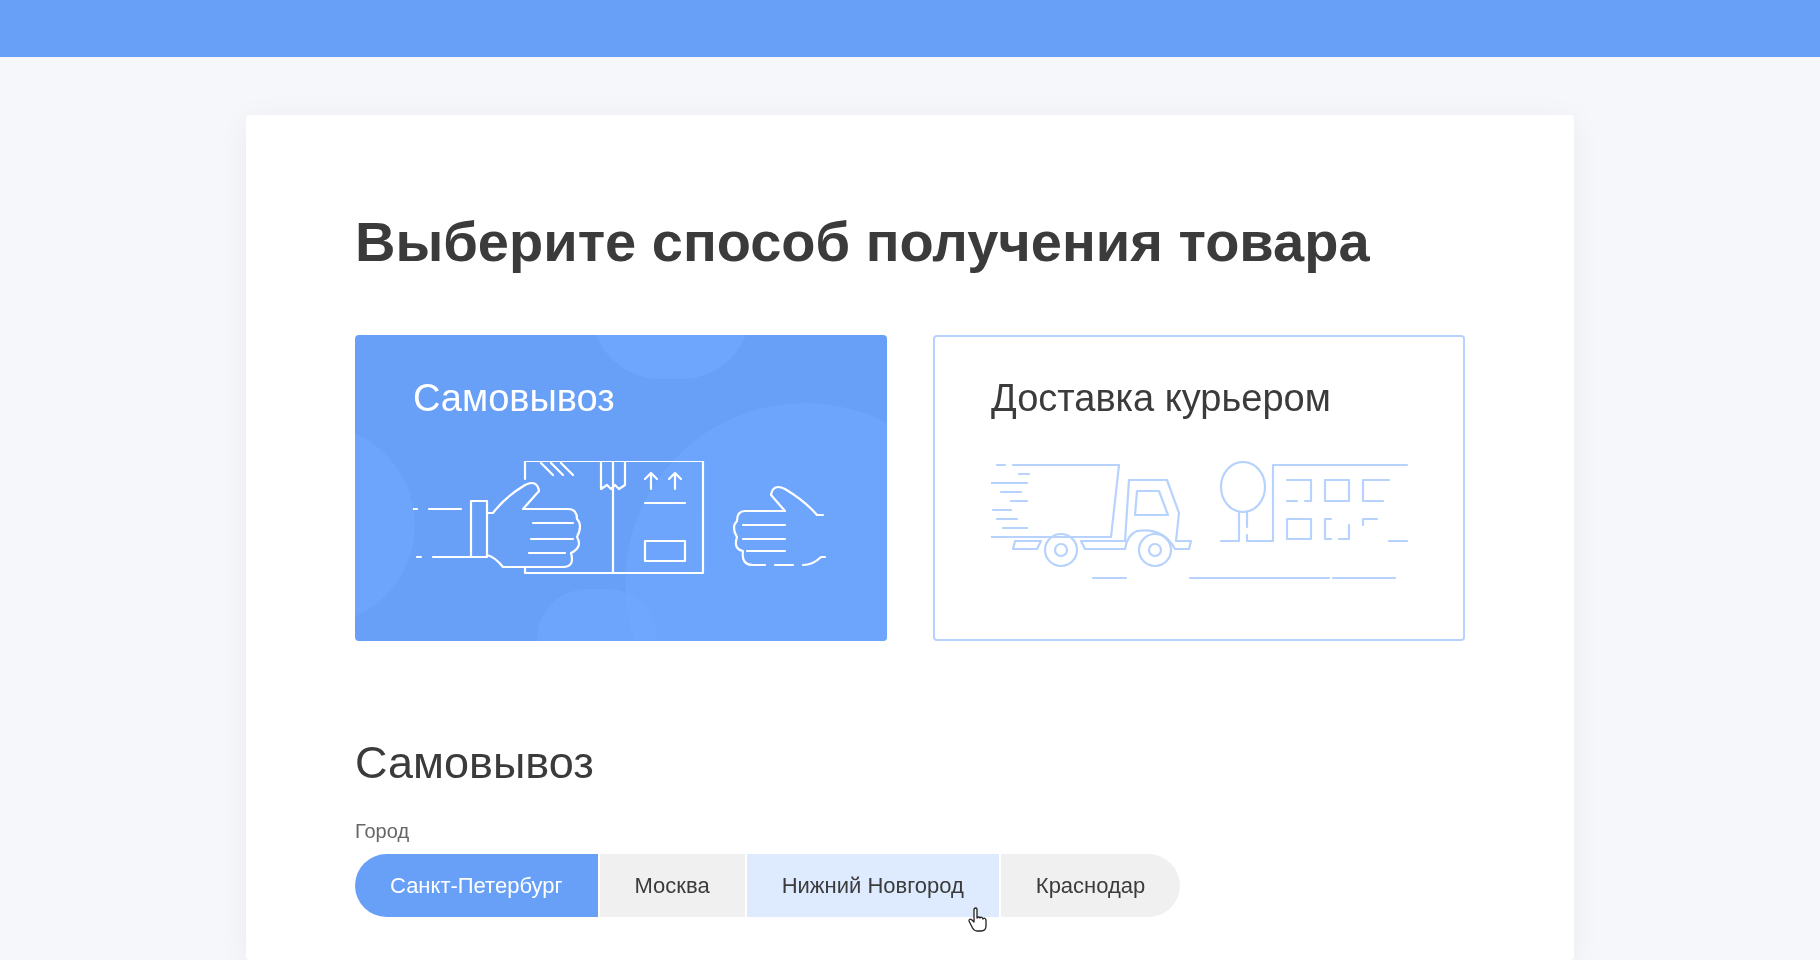 The width and height of the screenshot is (1820, 960). I want to click on hand-pointer-cursor-icon, so click(977, 920).